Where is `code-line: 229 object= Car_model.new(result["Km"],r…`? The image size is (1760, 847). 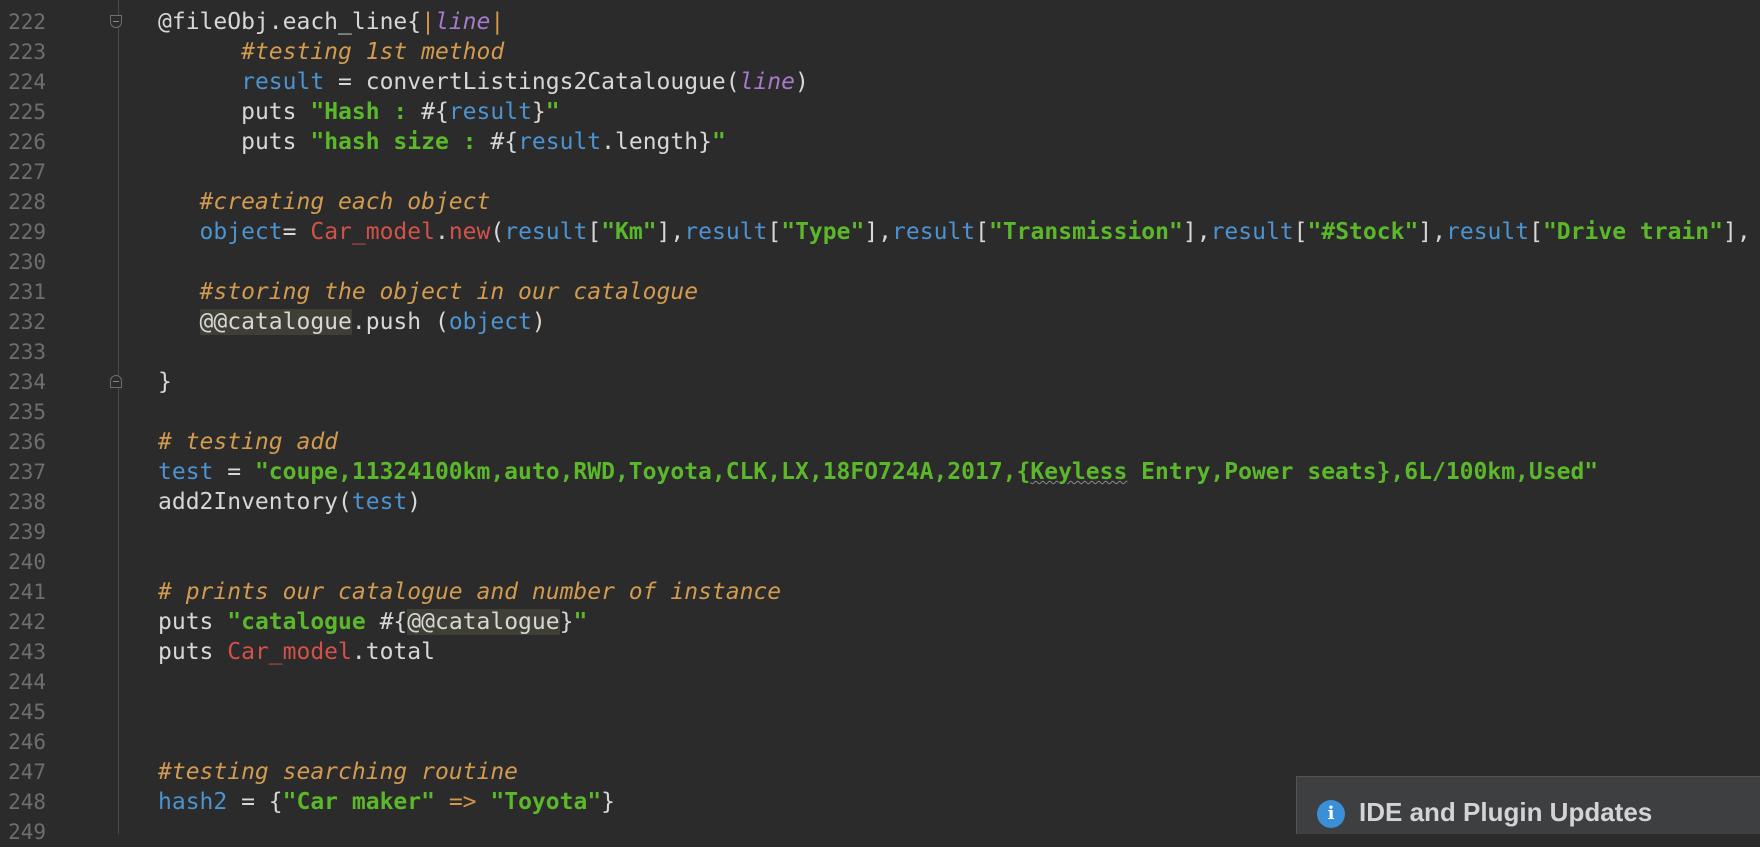 code-line: 229 object= Car_model.new(result["Km"],r… is located at coordinates (880, 232).